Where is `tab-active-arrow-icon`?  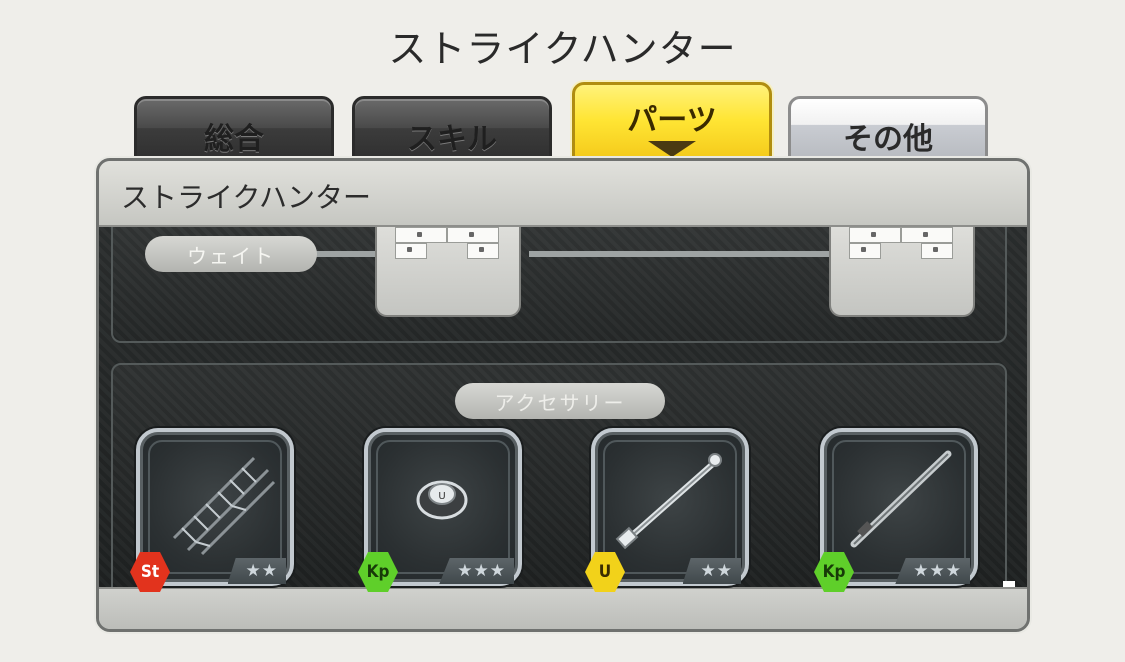 tab-active-arrow-icon is located at coordinates (672, 149).